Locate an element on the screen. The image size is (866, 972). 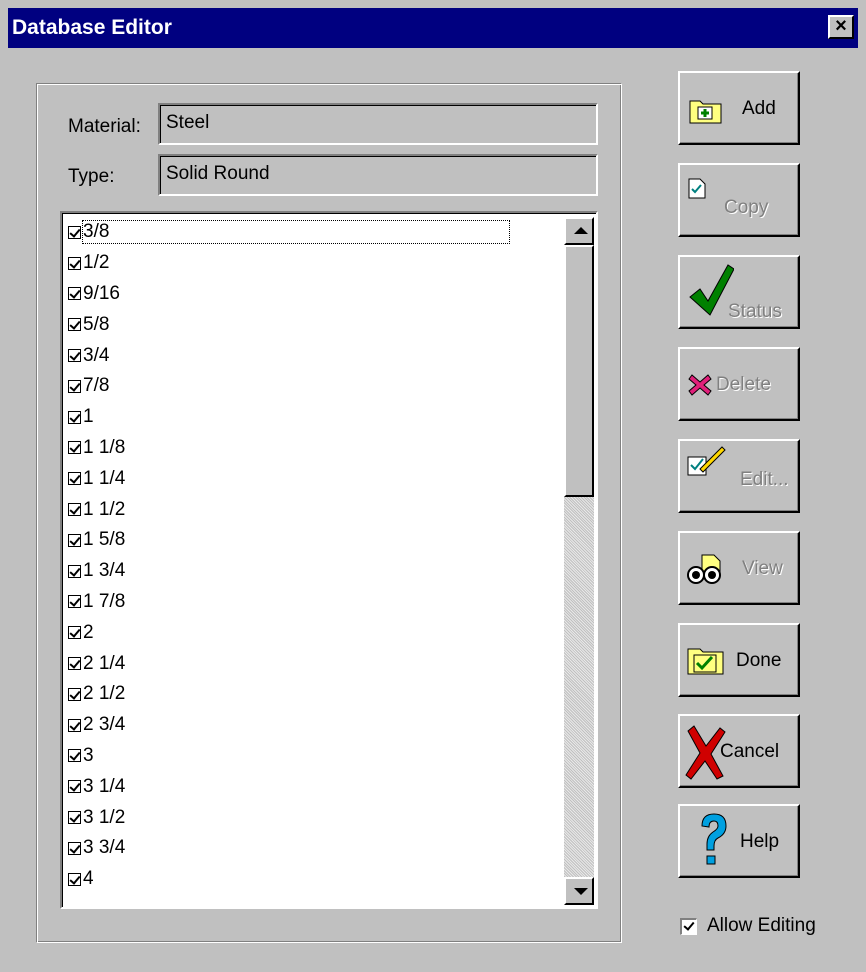
allow-editing-checkbox: Allow Editing is located at coordinates (748, 926).